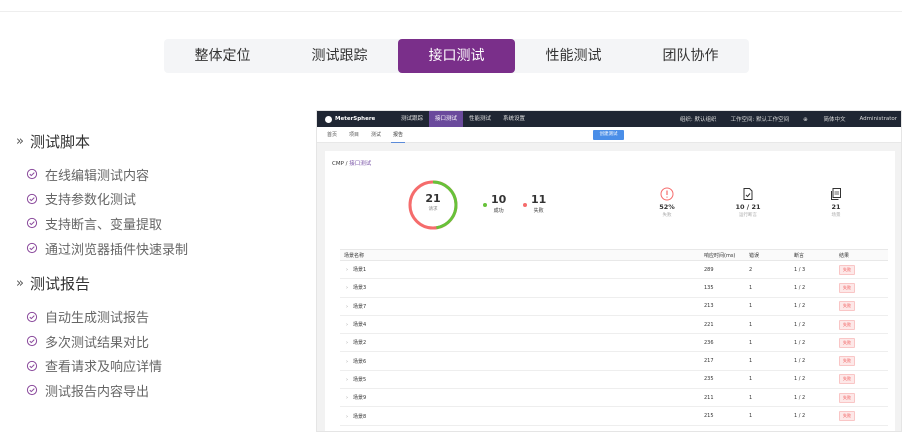 The image size is (902, 432). Describe the element at coordinates (698, 119) in the screenshot. I see `org-selector: 组织: 默认组织` at that location.